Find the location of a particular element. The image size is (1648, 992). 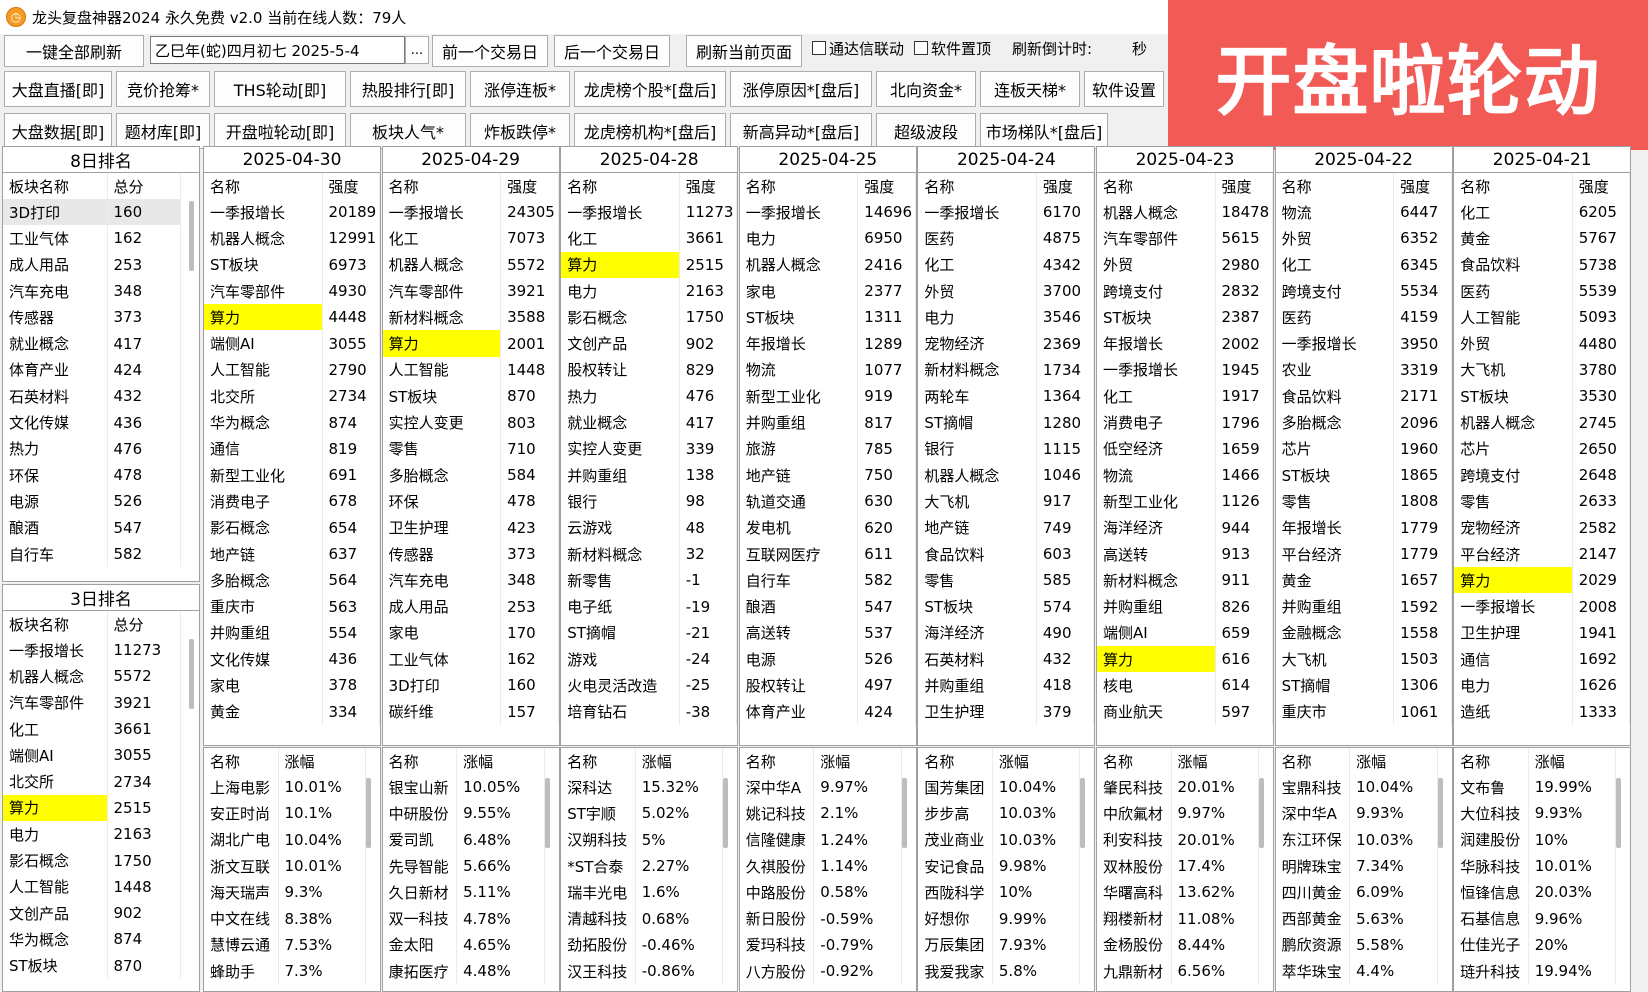

table-row: 一季报增长 20189 is located at coordinates (292, 212).